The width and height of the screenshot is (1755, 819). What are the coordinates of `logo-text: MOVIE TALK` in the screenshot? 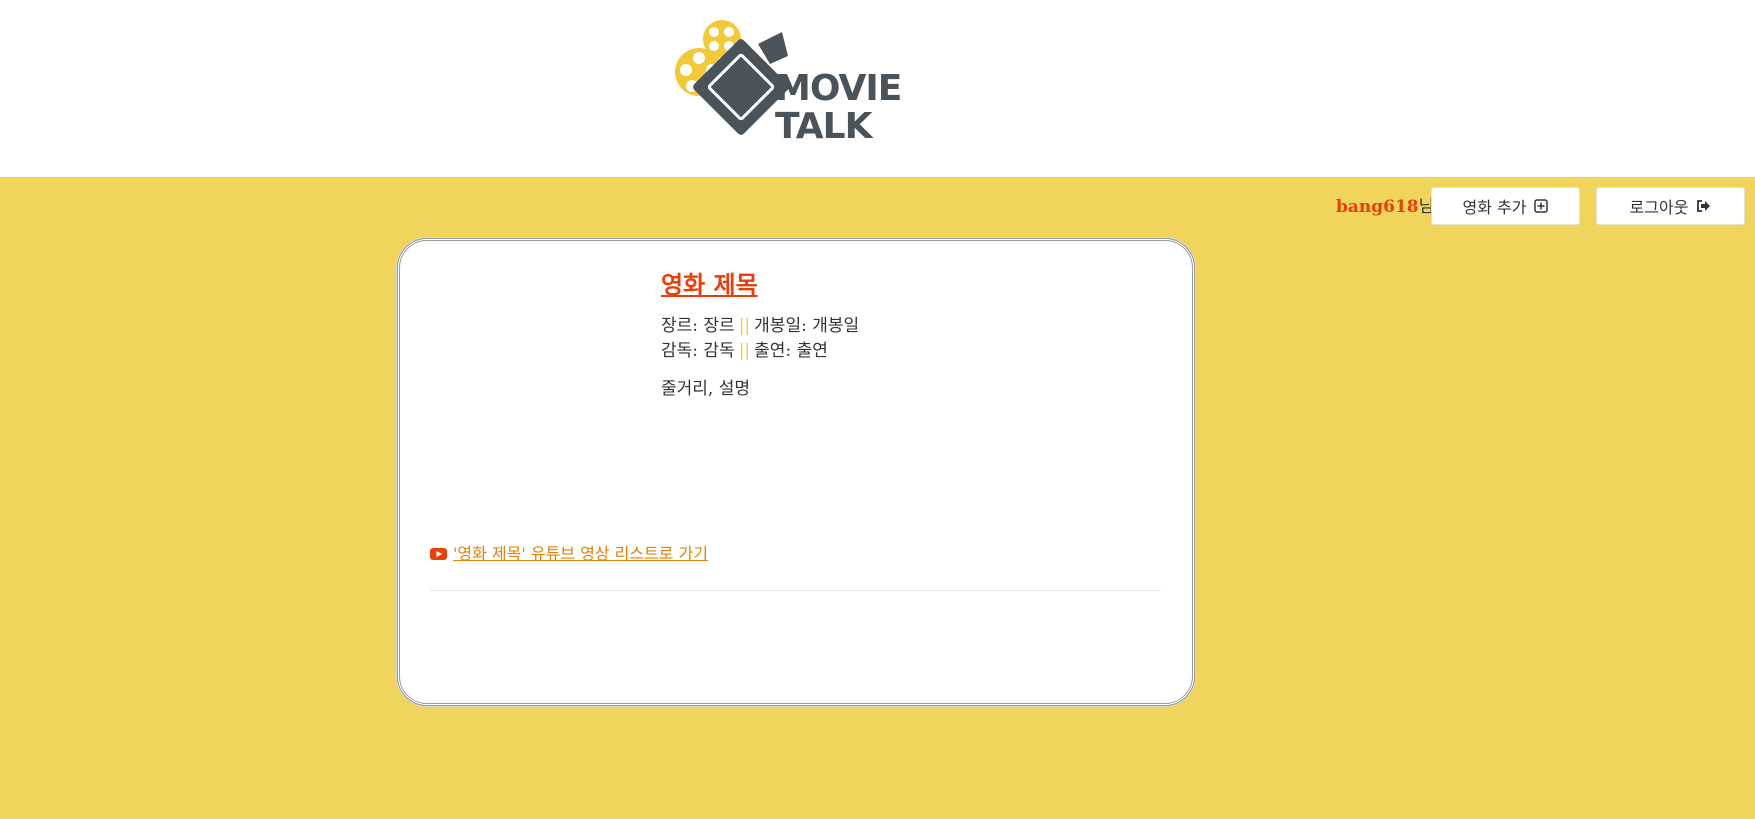 It's located at (838, 107).